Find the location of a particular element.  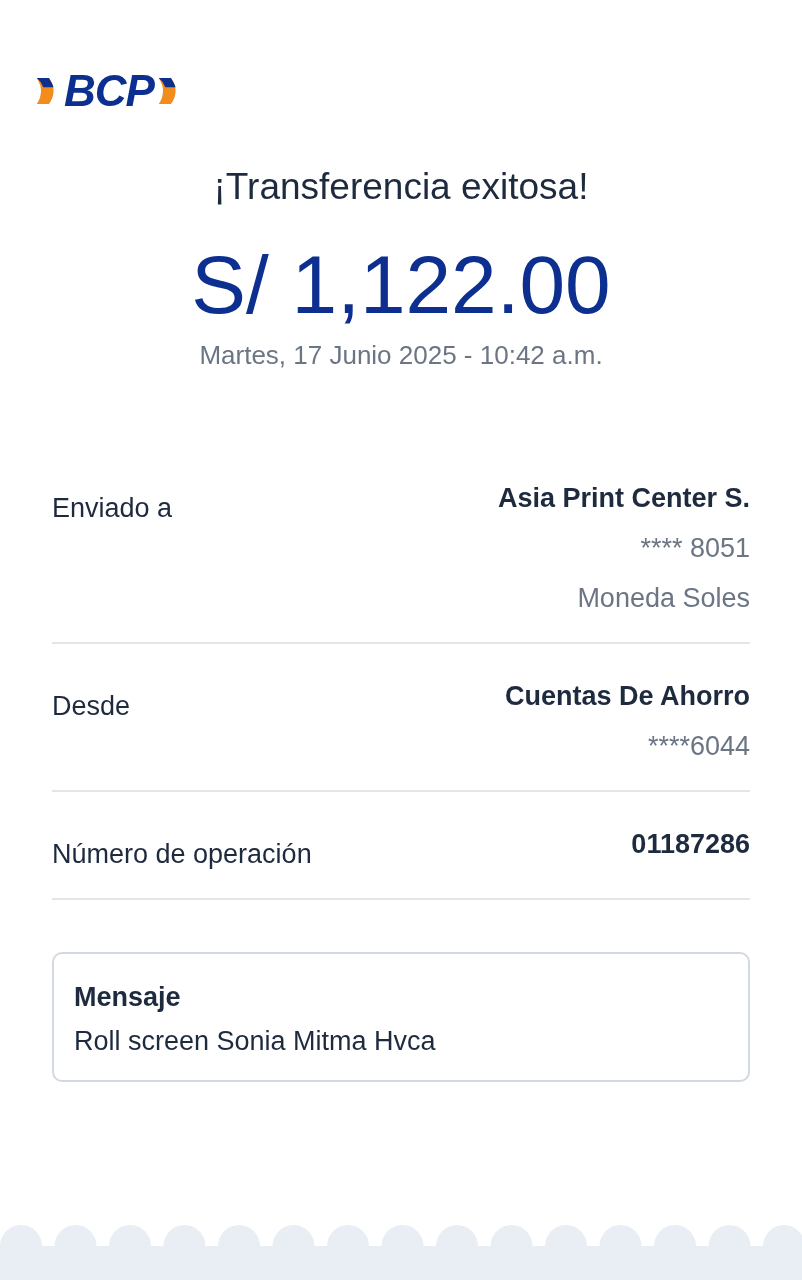

message-text: Roll screen Sonia Mitma Hvca is located at coordinates (255, 1041).